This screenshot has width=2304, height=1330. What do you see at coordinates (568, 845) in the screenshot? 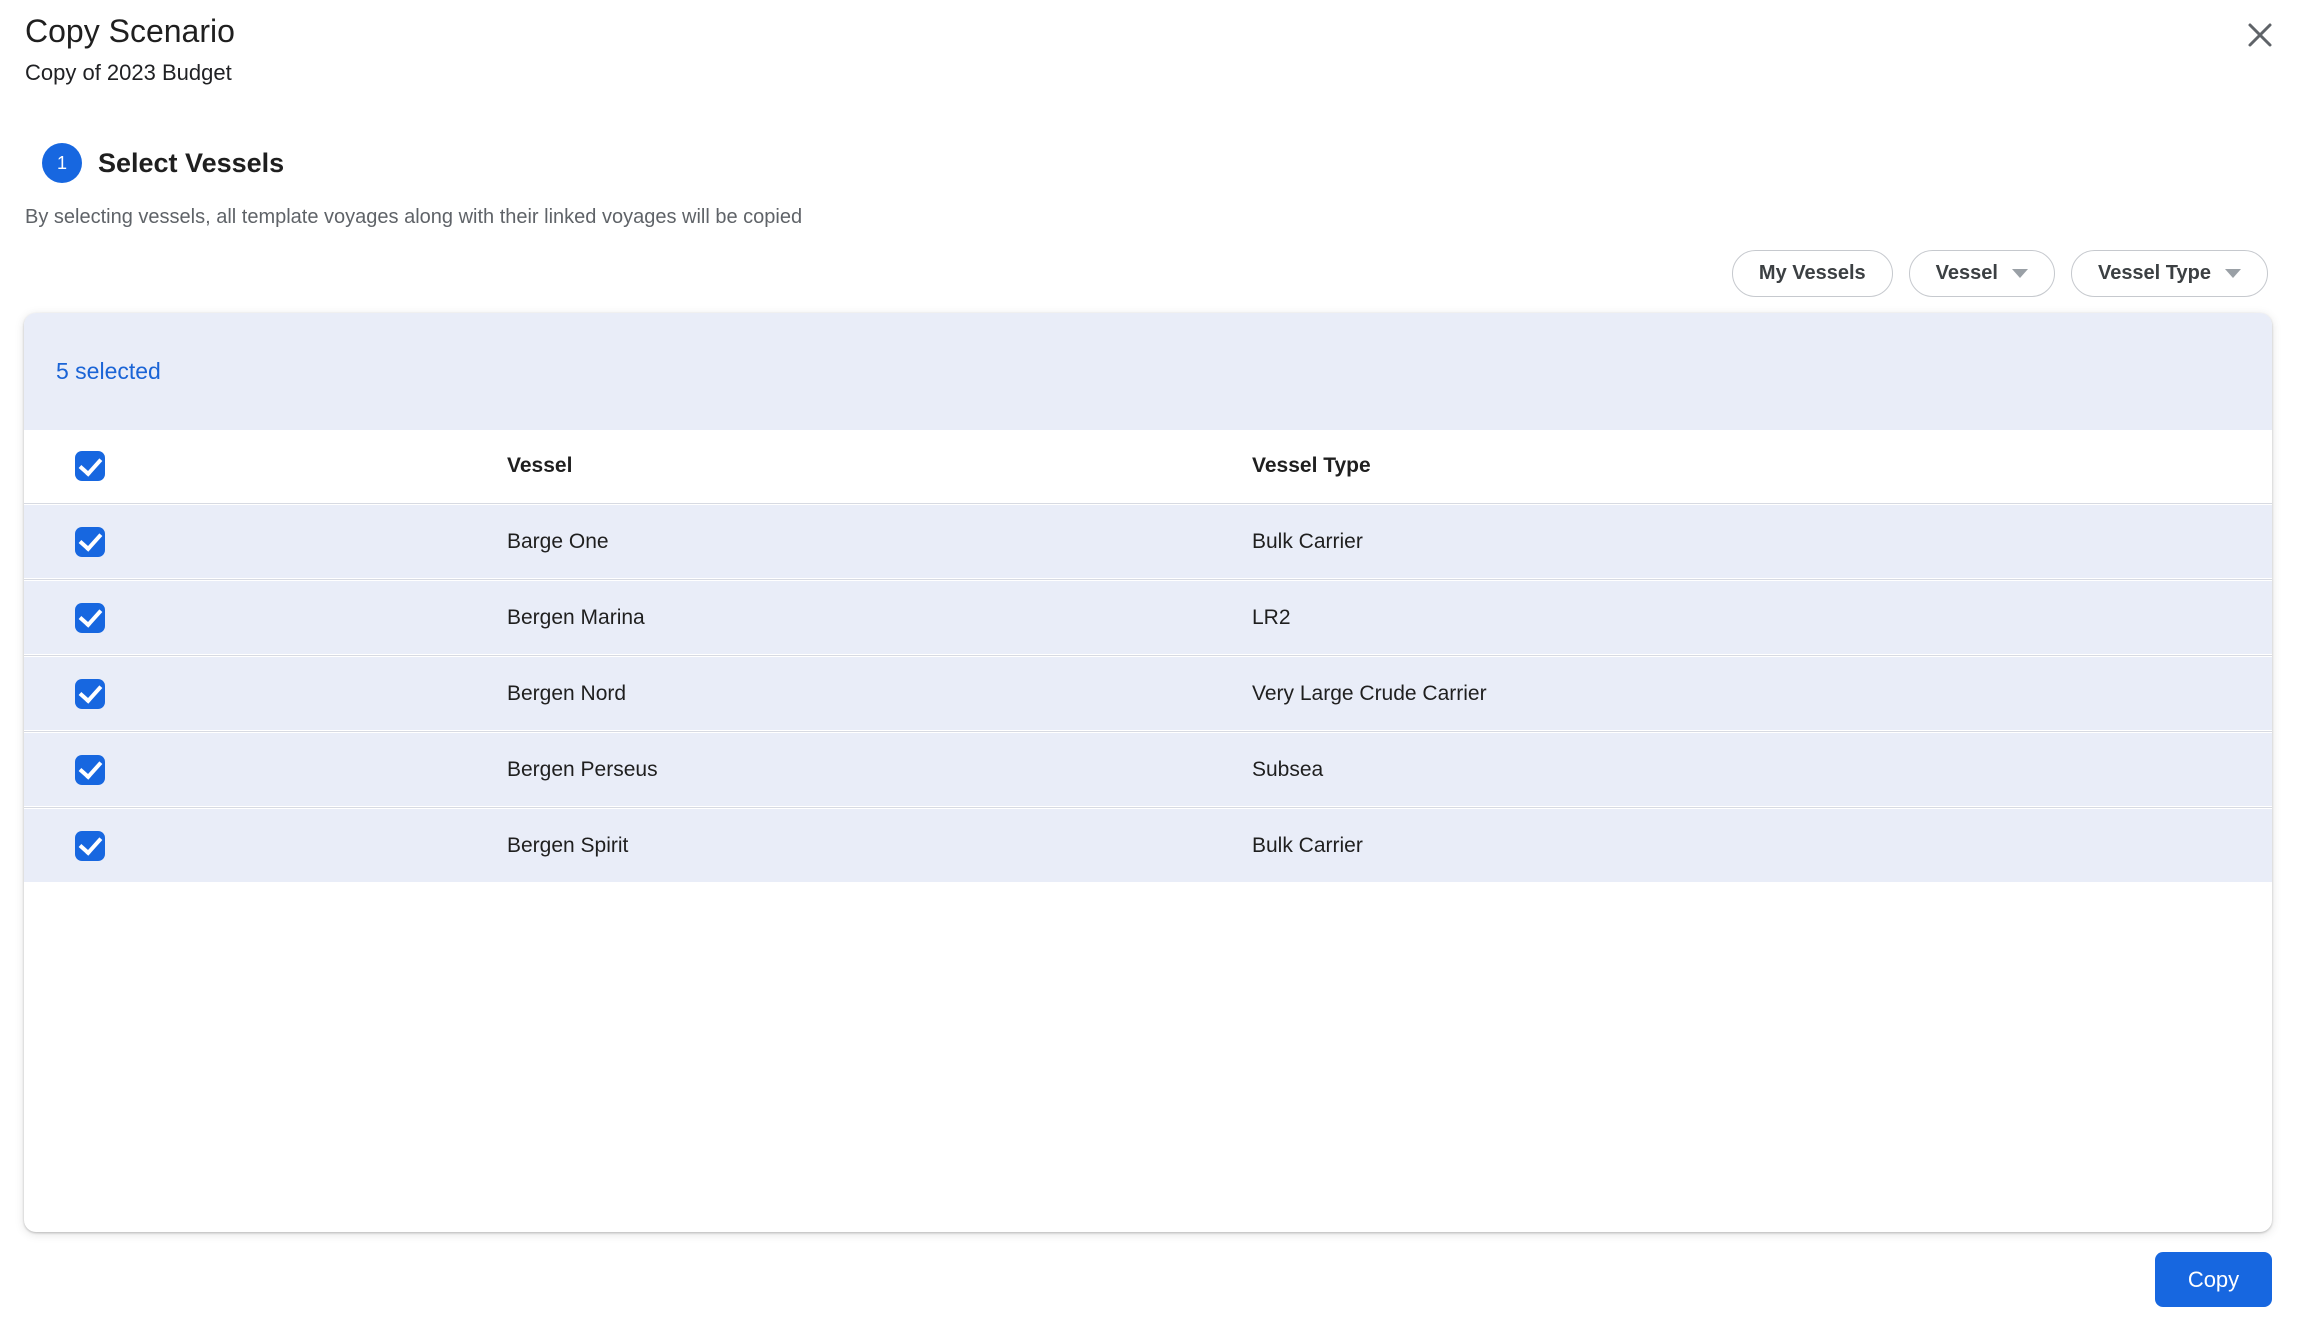
I see `vessel-name-cell: Bergen Spirit` at bounding box center [568, 845].